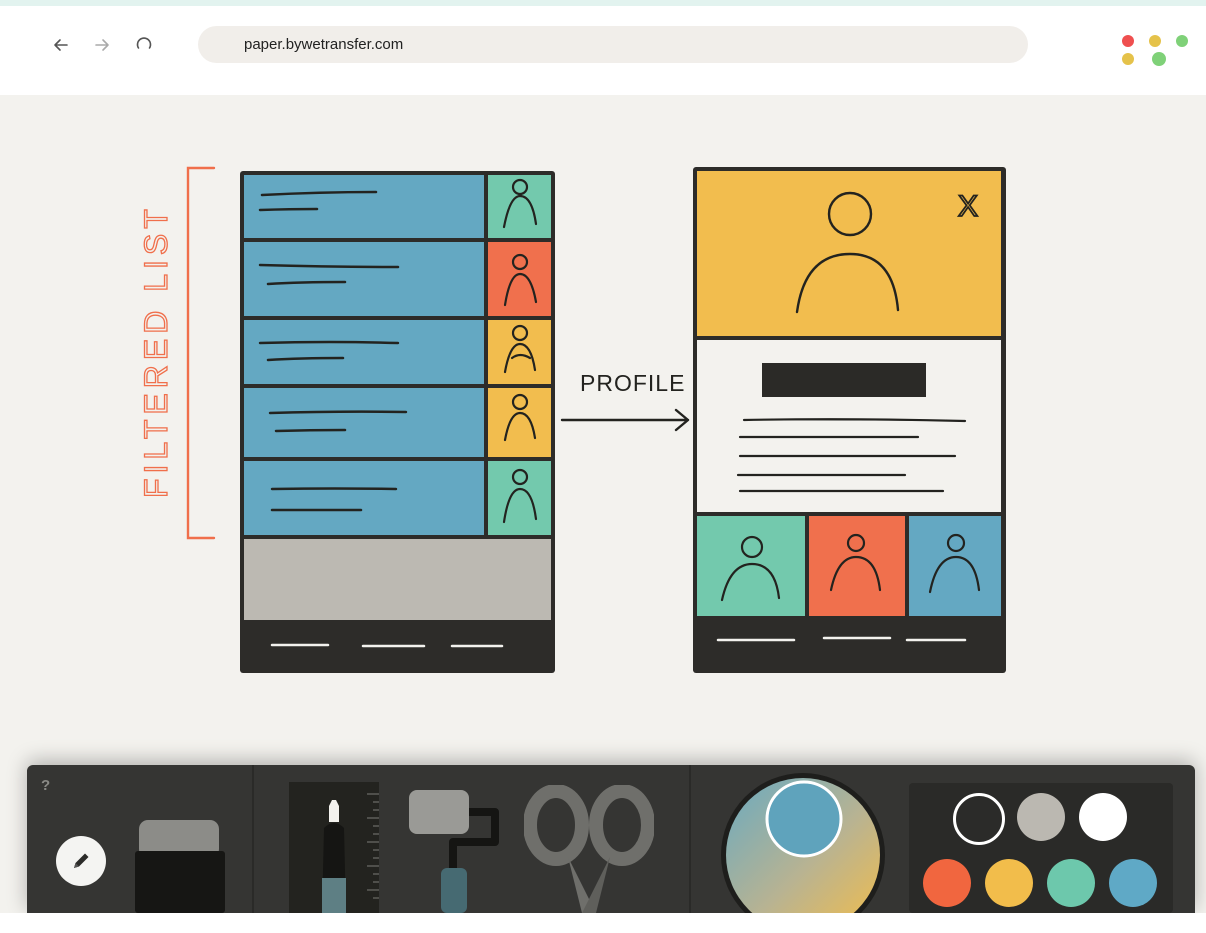  What do you see at coordinates (81, 861) in the screenshot?
I see `pencil-icon` at bounding box center [81, 861].